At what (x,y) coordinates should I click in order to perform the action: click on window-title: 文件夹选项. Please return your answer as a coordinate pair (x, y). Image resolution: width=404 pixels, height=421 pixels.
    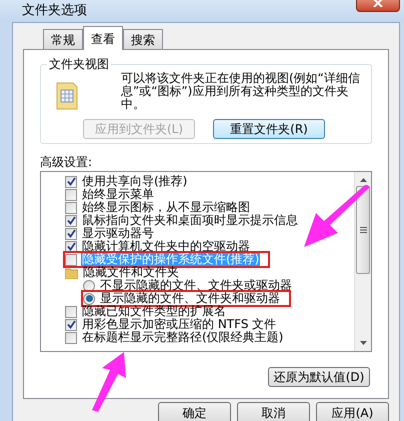
    Looking at the image, I should click on (54, 11).